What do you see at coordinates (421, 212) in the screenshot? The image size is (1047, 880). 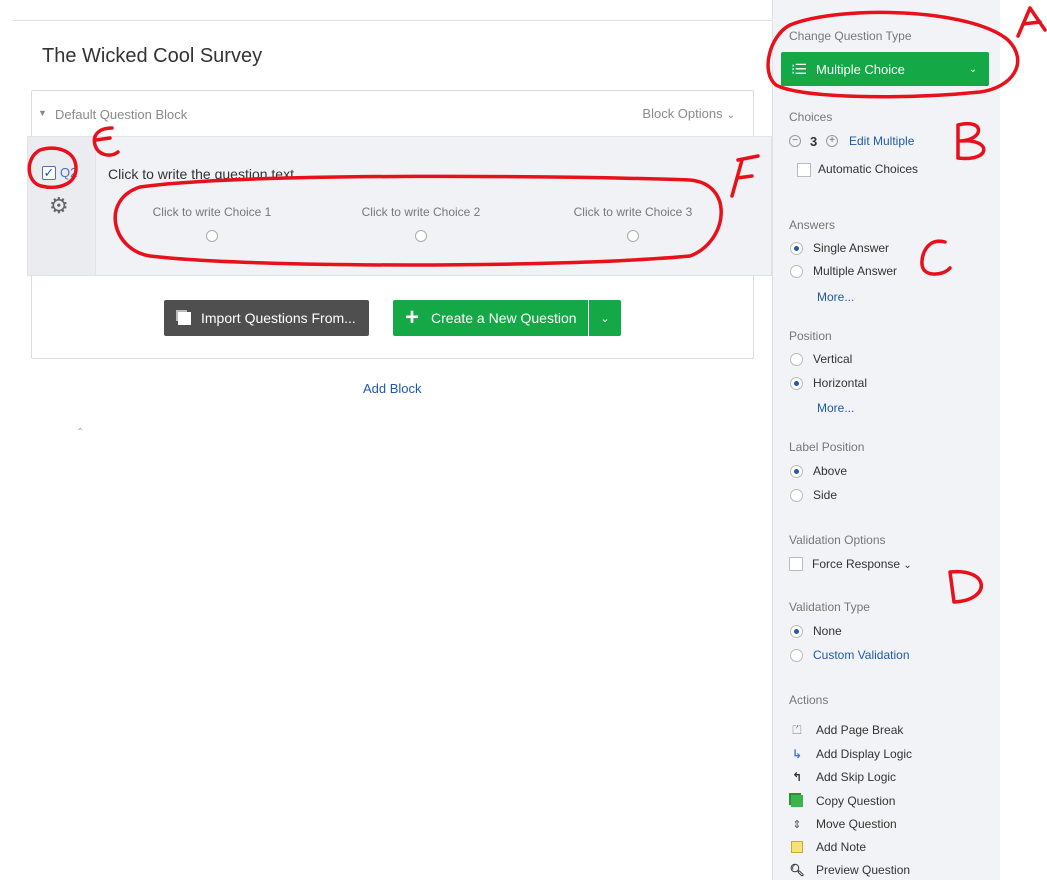 I see `choice-label: Click to write Choice 2` at bounding box center [421, 212].